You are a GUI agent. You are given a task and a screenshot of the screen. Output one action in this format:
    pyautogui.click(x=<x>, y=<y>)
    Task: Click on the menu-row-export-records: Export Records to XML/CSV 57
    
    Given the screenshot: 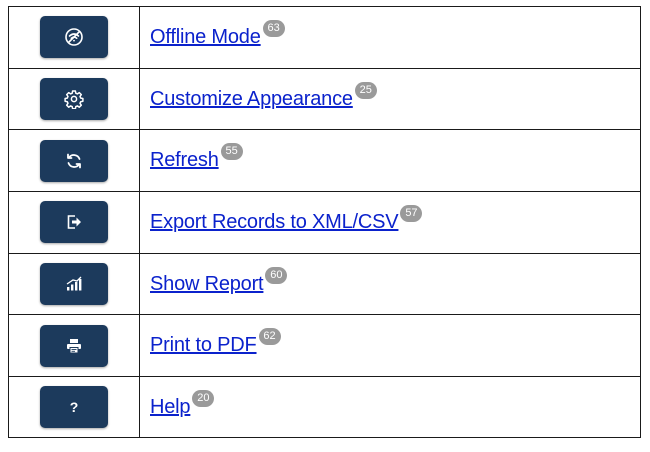 What is the action you would take?
    pyautogui.click(x=324, y=223)
    